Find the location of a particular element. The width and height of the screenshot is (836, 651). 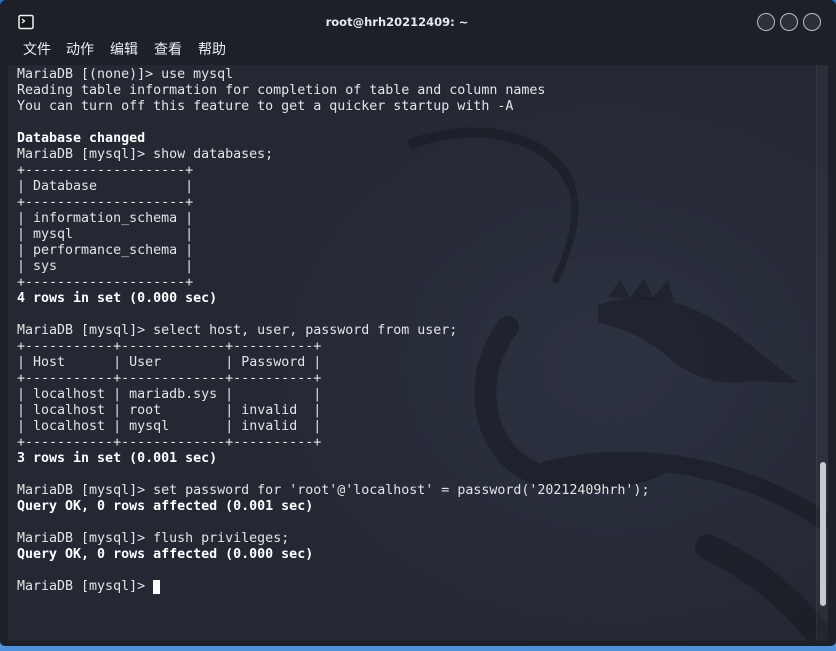

command-text: show databases; is located at coordinates (213, 154).